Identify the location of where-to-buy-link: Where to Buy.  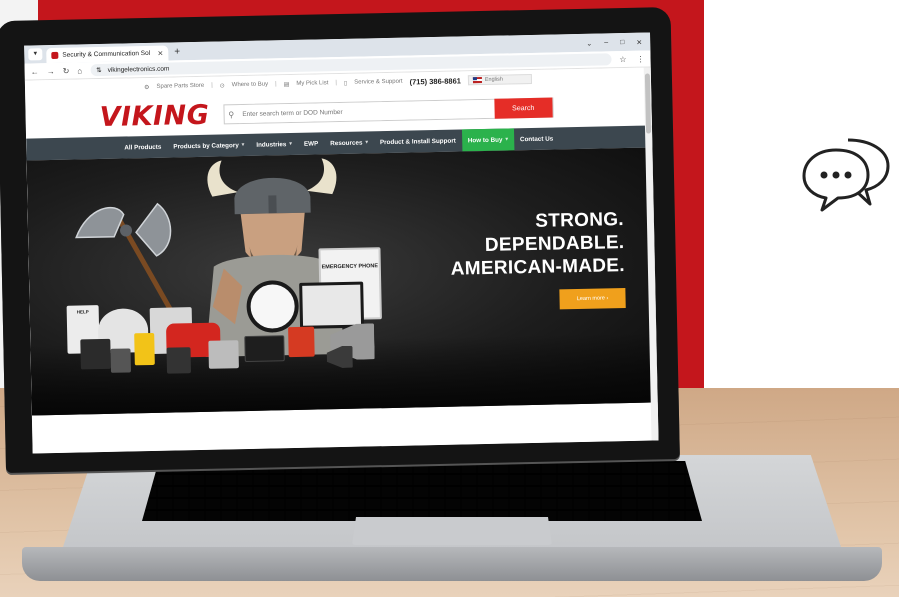
(250, 84).